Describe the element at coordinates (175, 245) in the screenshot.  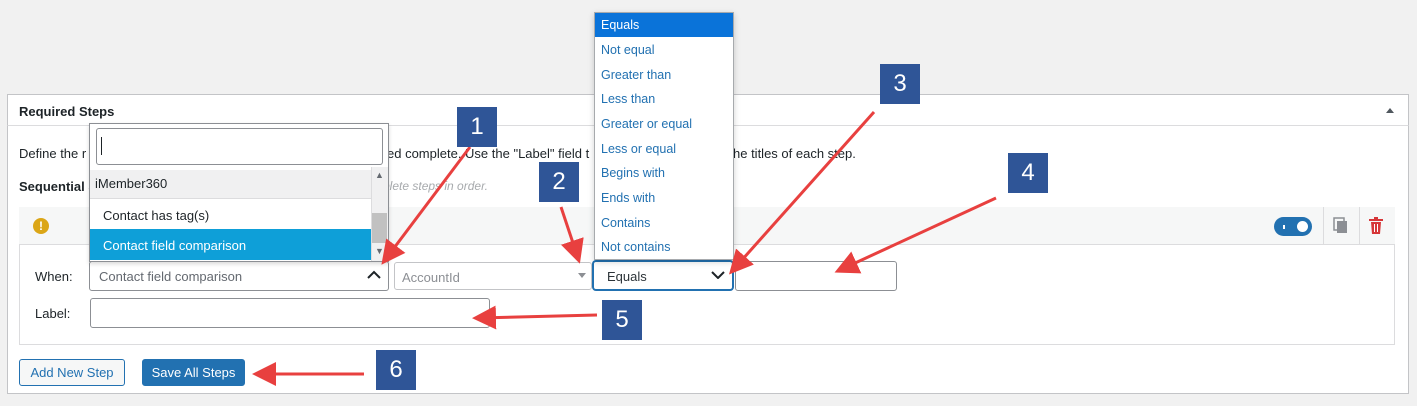
I see `dropdown-option-label: Contact field comparison` at that location.